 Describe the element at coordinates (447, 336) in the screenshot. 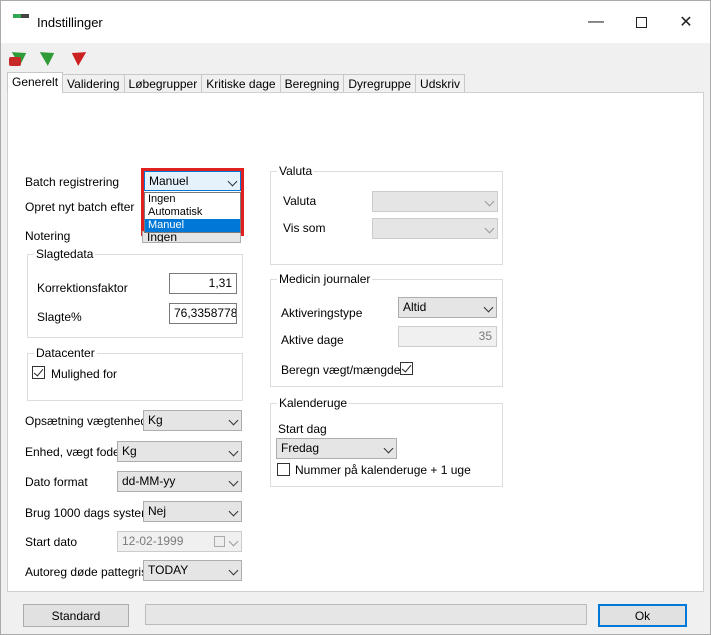

I see `aktive-dage-input: 35` at that location.